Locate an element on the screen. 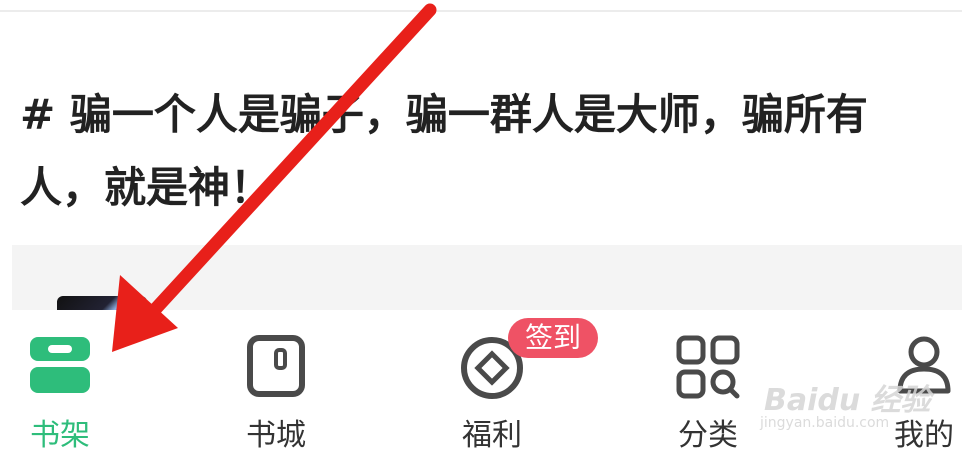 The image size is (962, 461). top-divider is located at coordinates (481, 11).